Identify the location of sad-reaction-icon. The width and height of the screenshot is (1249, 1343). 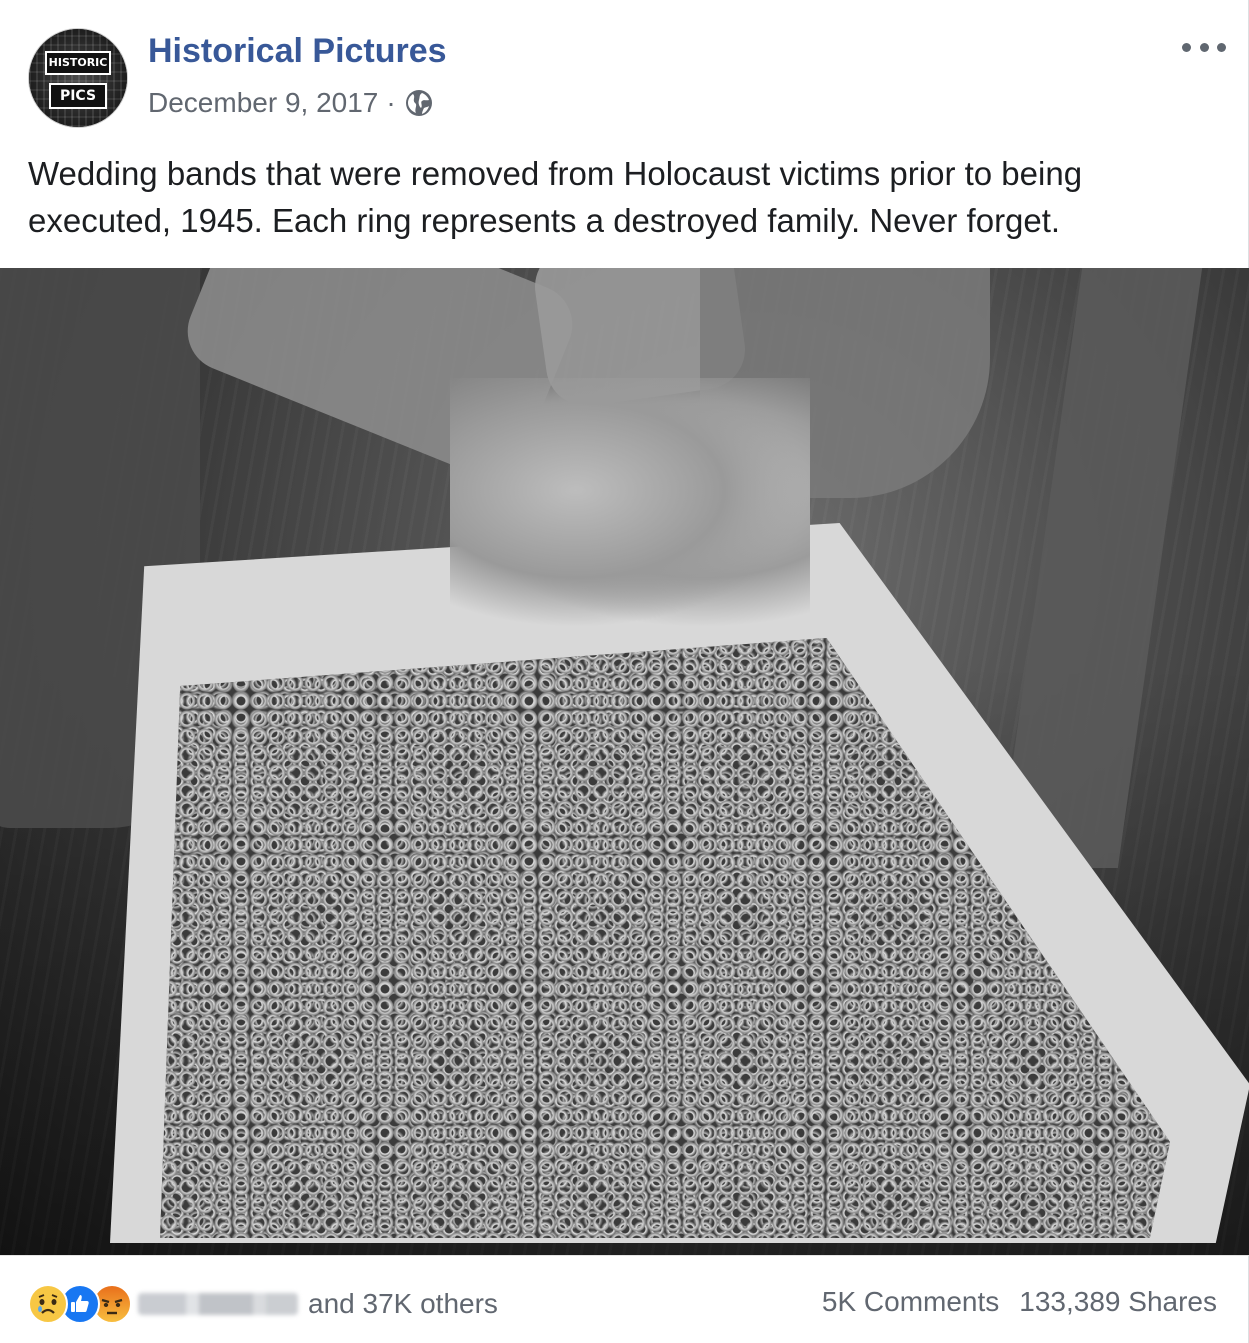
(48, 1304).